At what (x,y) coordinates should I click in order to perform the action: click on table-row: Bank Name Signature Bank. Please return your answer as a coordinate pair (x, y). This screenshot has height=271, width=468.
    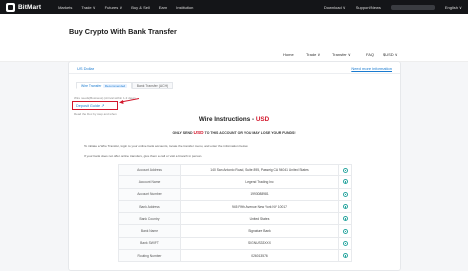
    Looking at the image, I should click on (235, 231).